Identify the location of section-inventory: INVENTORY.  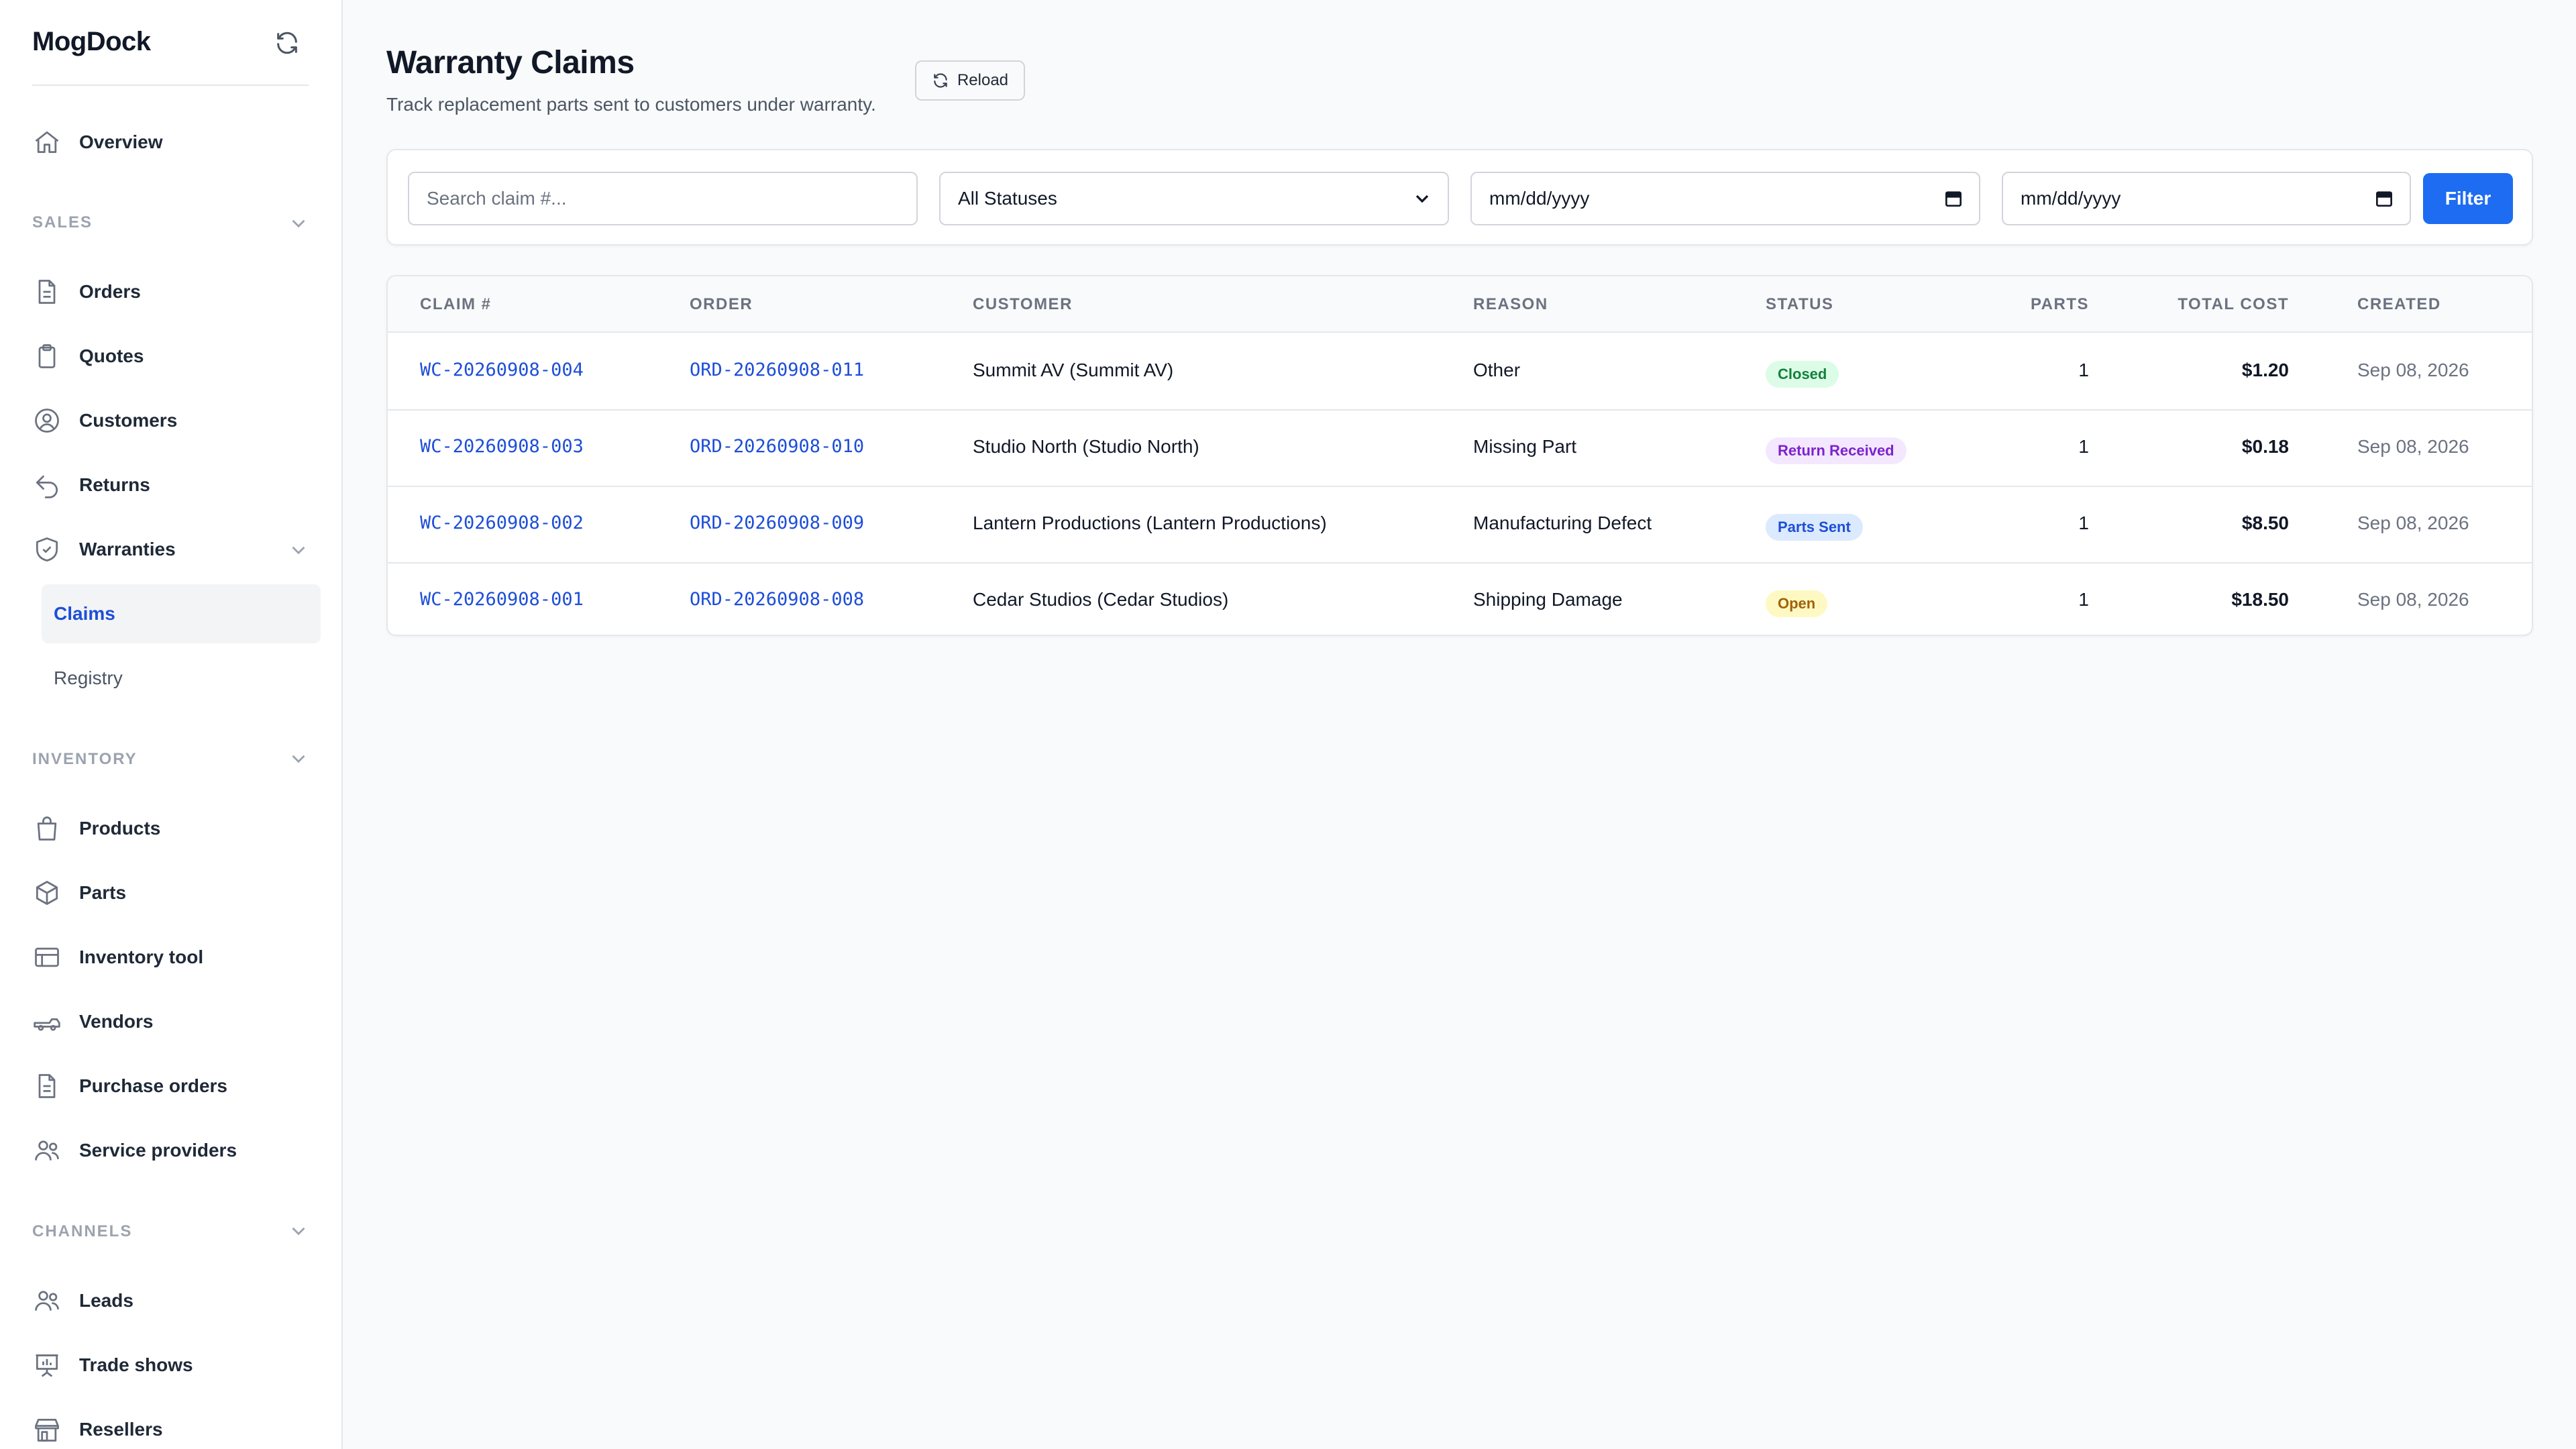
(85, 759).